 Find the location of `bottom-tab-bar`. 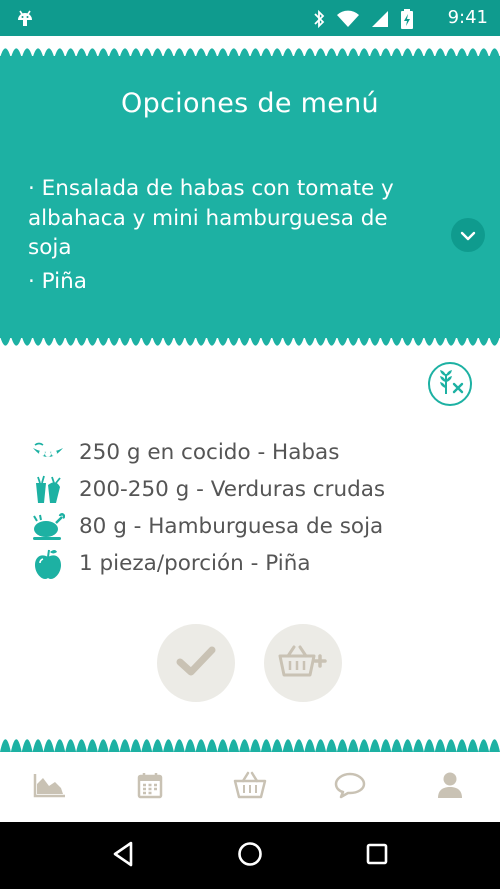

bottom-tab-bar is located at coordinates (250, 787).